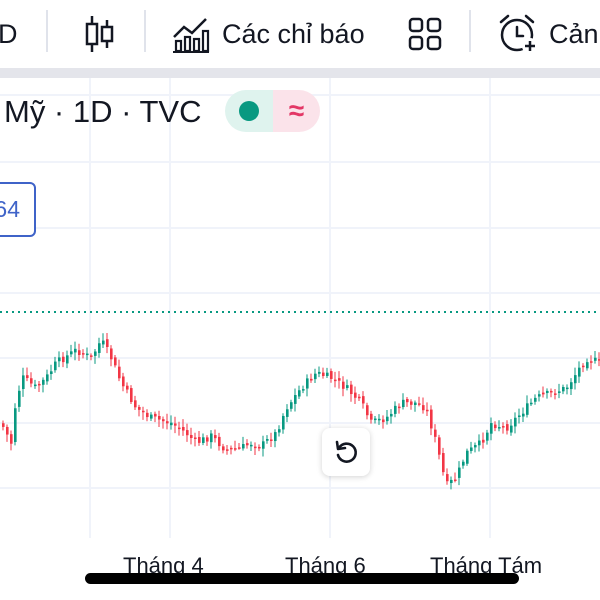  Describe the element at coordinates (293, 33) in the screenshot. I see `indicators-label: Các chỉ báo` at that location.